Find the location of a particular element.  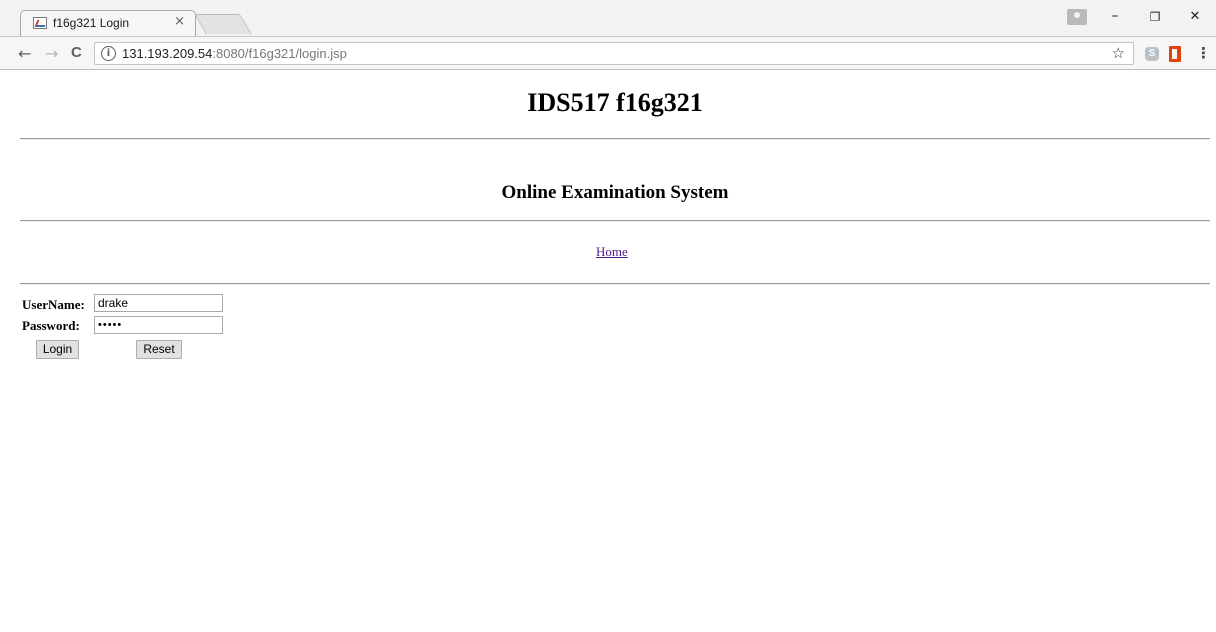

minimize-button: – is located at coordinates (1115, 16).